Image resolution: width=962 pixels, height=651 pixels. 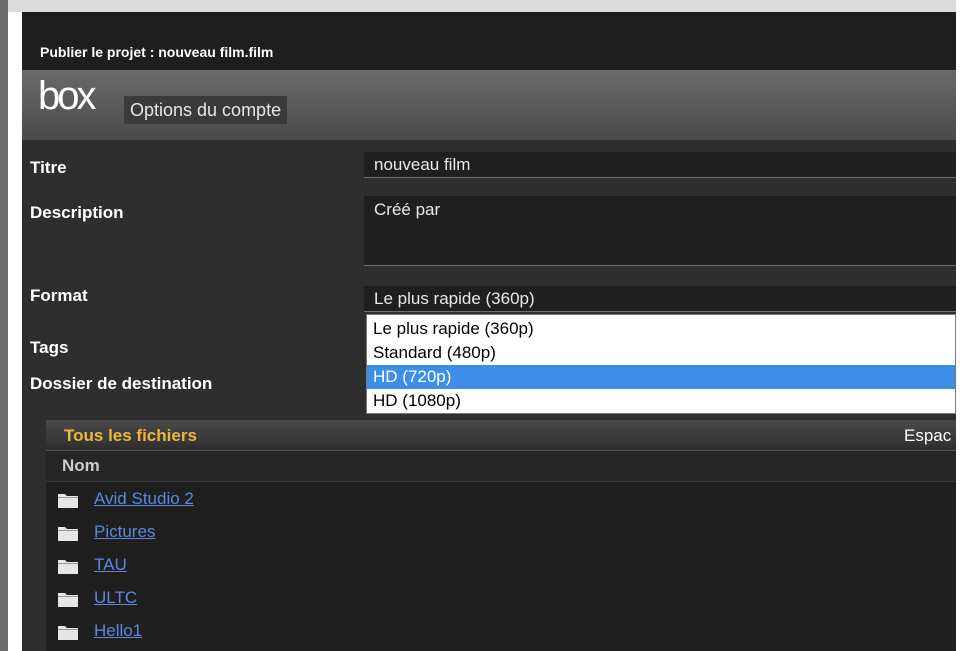 What do you see at coordinates (130, 436) in the screenshot?
I see `all-files-title: Tous les fichiers` at bounding box center [130, 436].